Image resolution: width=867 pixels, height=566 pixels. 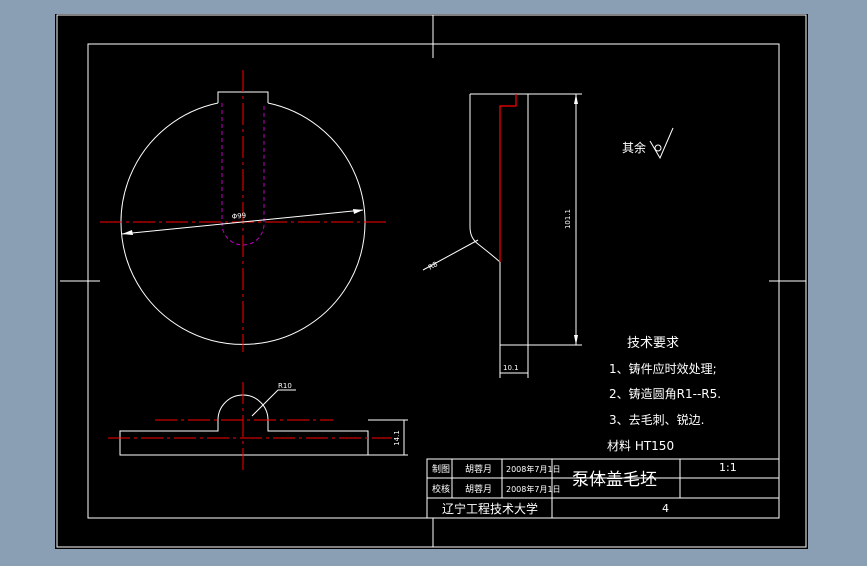 I want to click on height-label: 101.1, so click(x=568, y=219).